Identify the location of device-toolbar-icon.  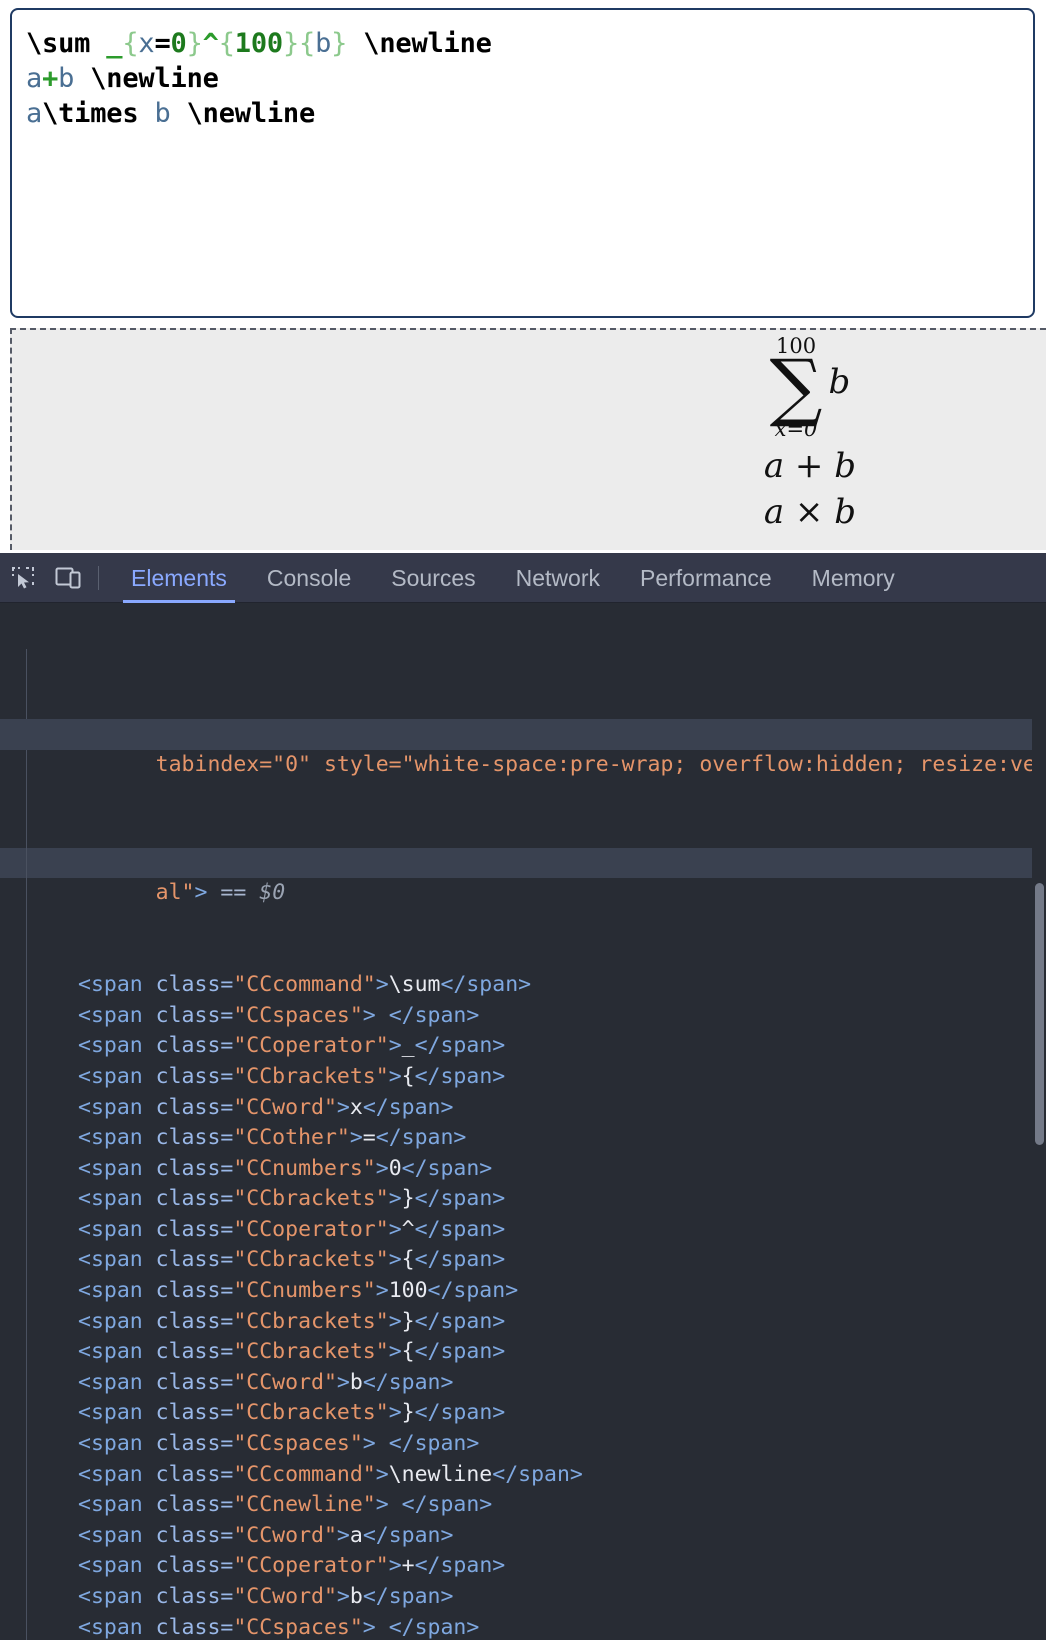
(69, 578).